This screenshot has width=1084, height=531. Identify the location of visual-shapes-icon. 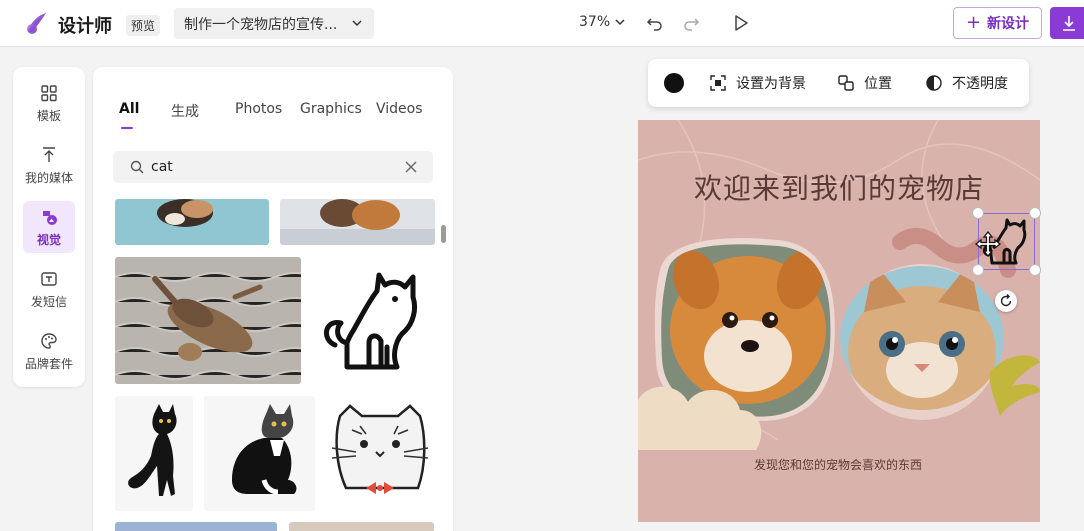
(50, 217).